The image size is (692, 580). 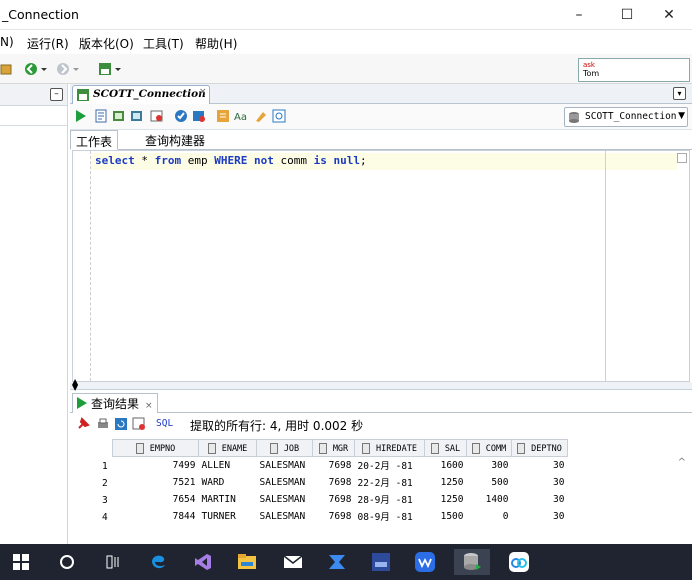 What do you see at coordinates (175, 140) in the screenshot?
I see `tab-query-builder: 查询构建器` at bounding box center [175, 140].